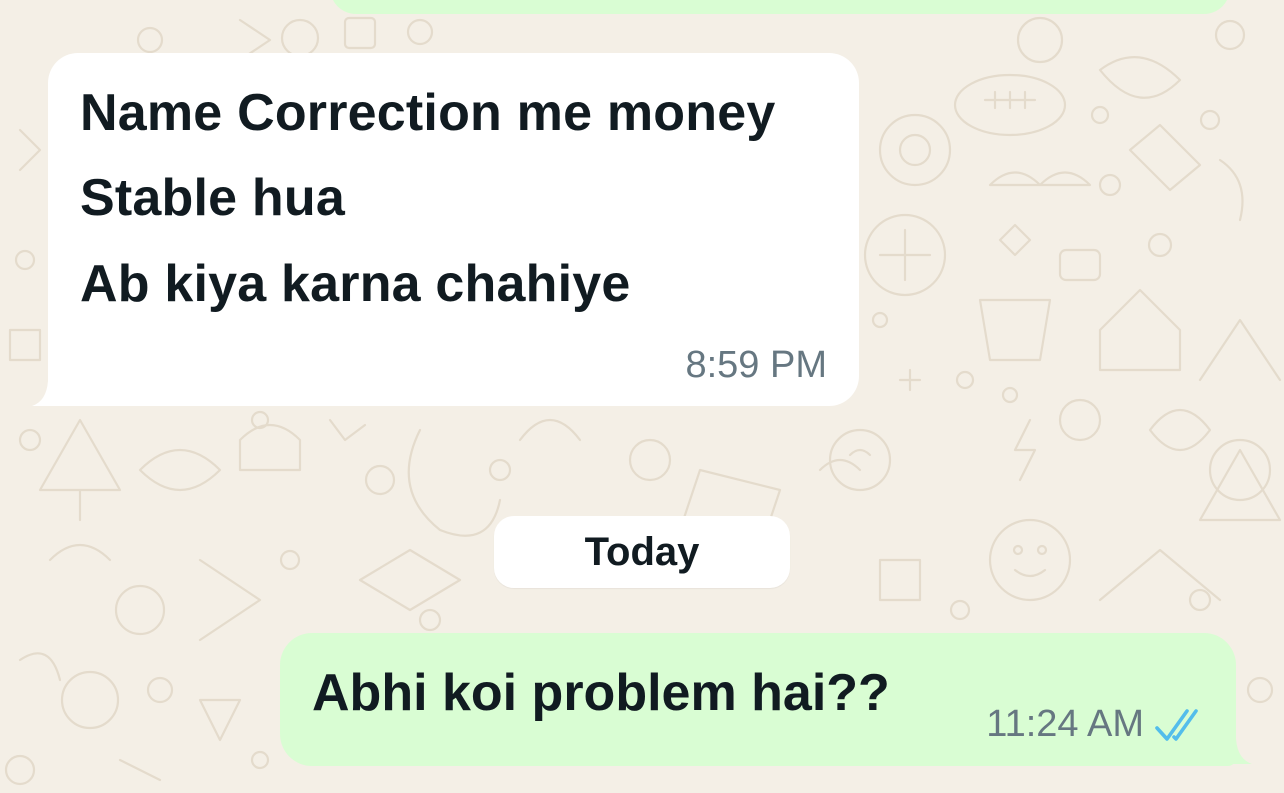 The width and height of the screenshot is (1284, 793). What do you see at coordinates (428, 113) in the screenshot?
I see `incoming-message-line: Name Correction me money` at bounding box center [428, 113].